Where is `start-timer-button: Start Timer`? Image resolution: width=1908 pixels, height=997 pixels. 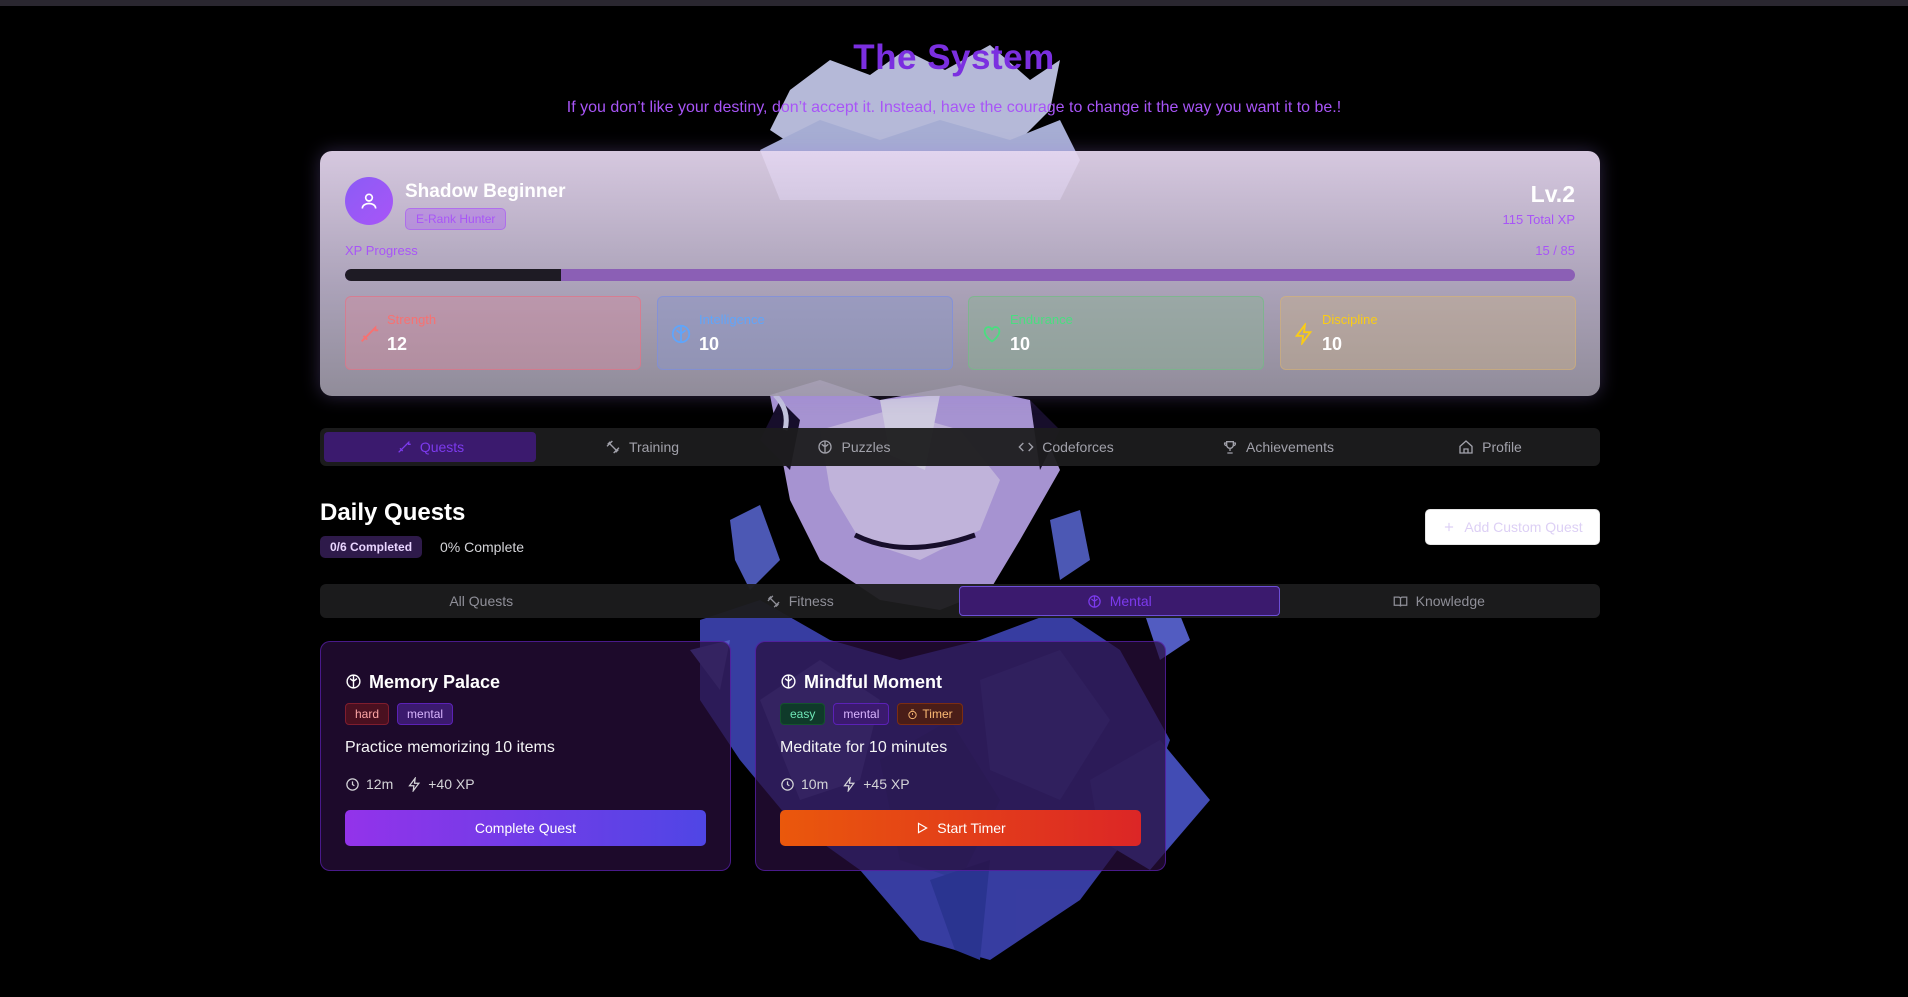 start-timer-button: Start Timer is located at coordinates (960, 828).